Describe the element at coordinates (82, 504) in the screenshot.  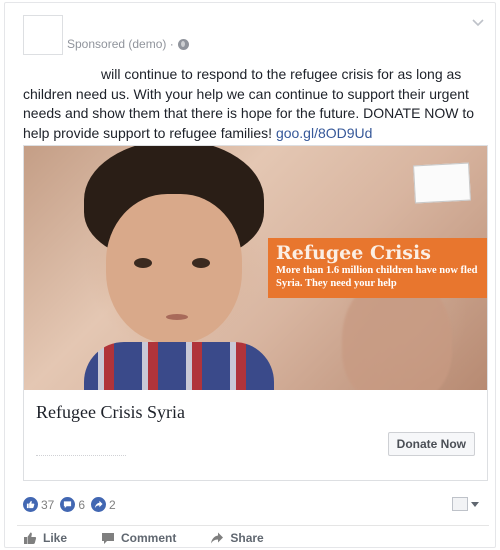
I see `comment-count: 6` at that location.